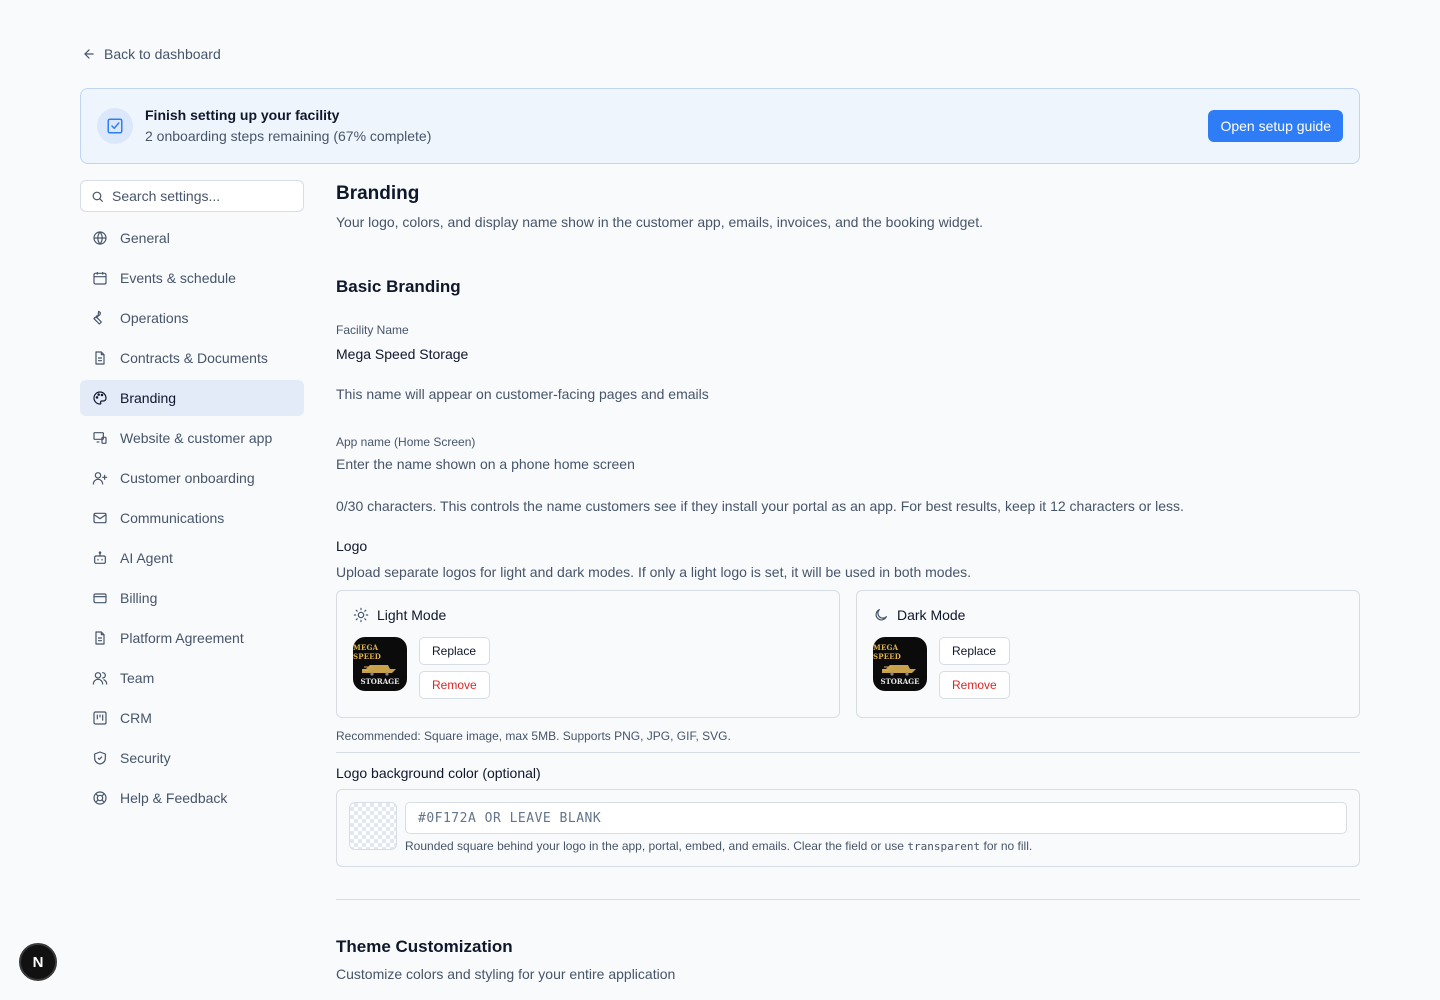  I want to click on logo-bg-color-input, so click(876, 818).